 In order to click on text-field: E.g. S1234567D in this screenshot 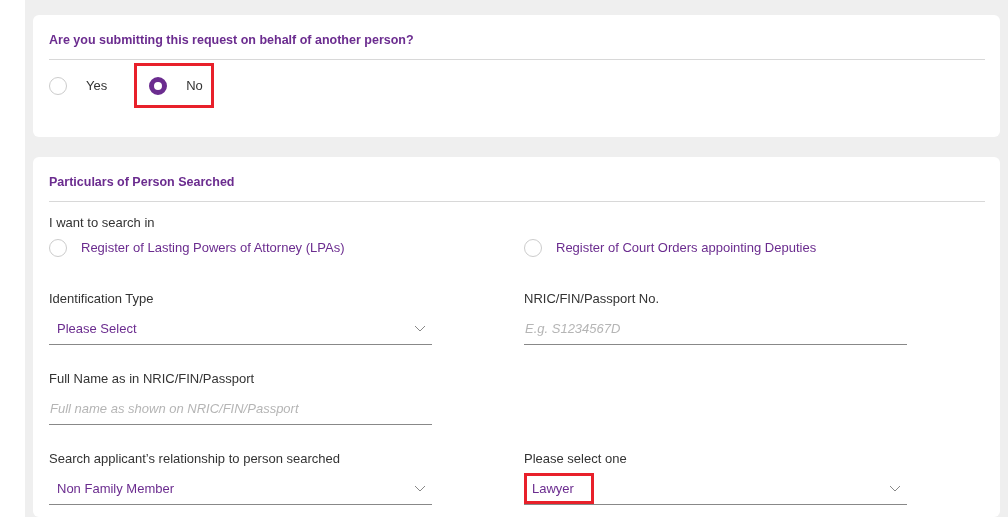, I will do `click(715, 329)`.